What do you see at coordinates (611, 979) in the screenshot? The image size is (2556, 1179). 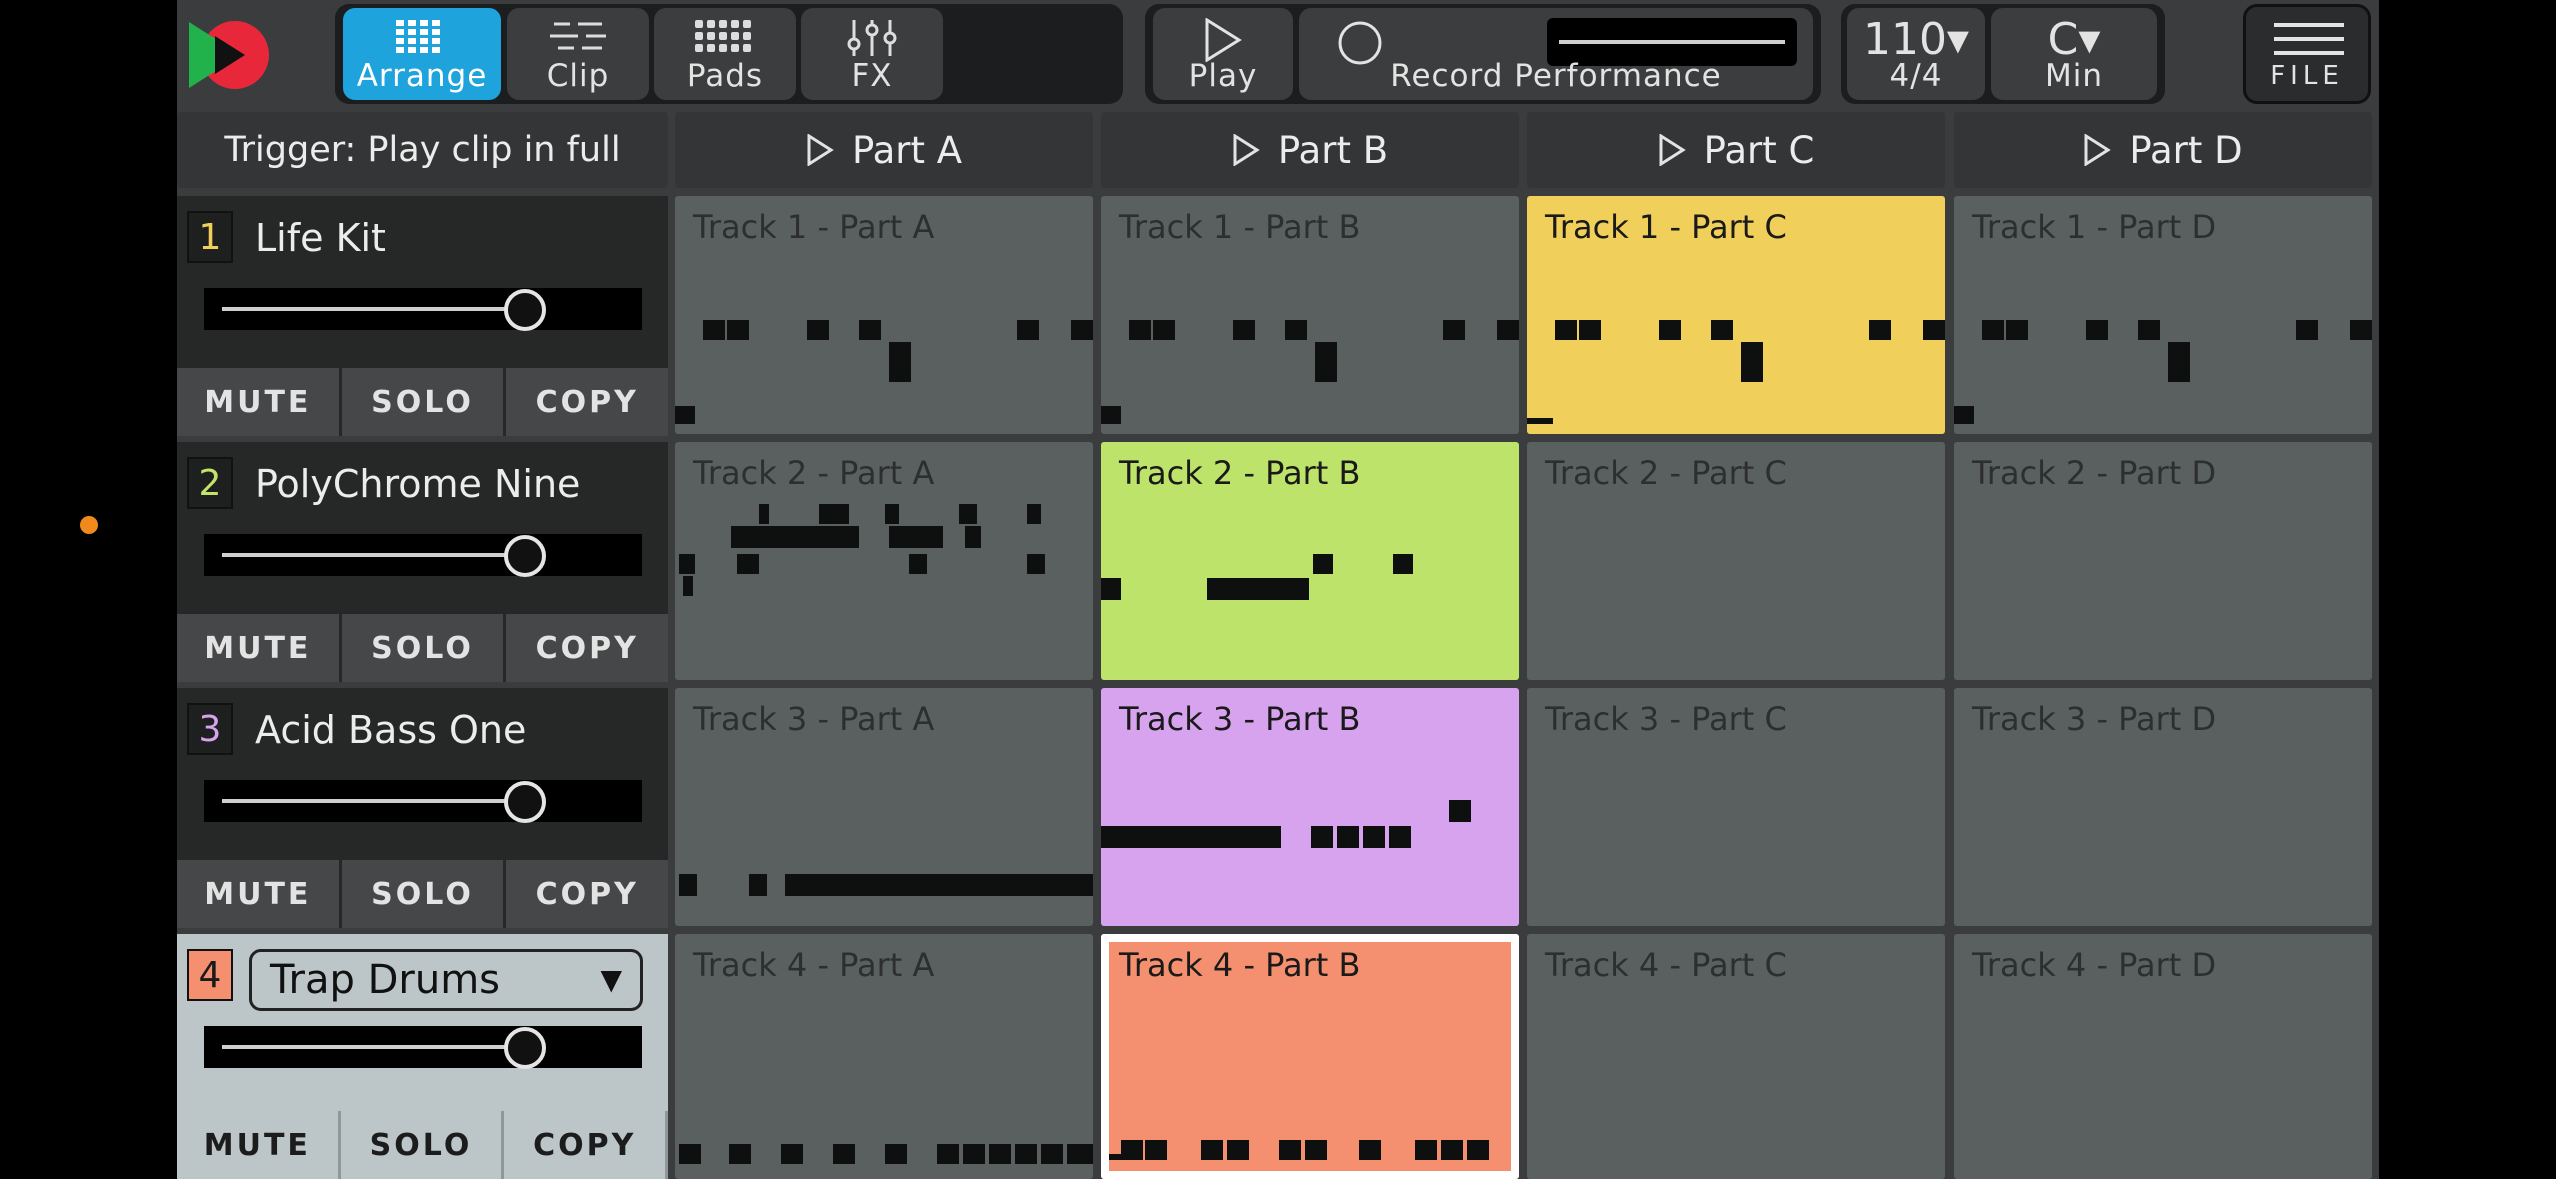 I see `dropdown-arrow-icon: ▼` at bounding box center [611, 979].